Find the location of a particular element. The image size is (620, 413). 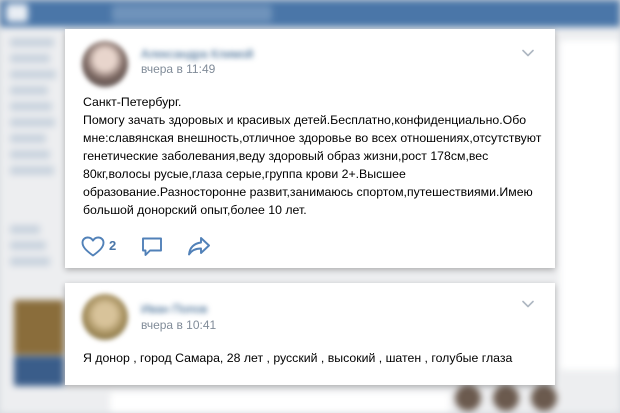

bottom-post is located at coordinates (280, 402).